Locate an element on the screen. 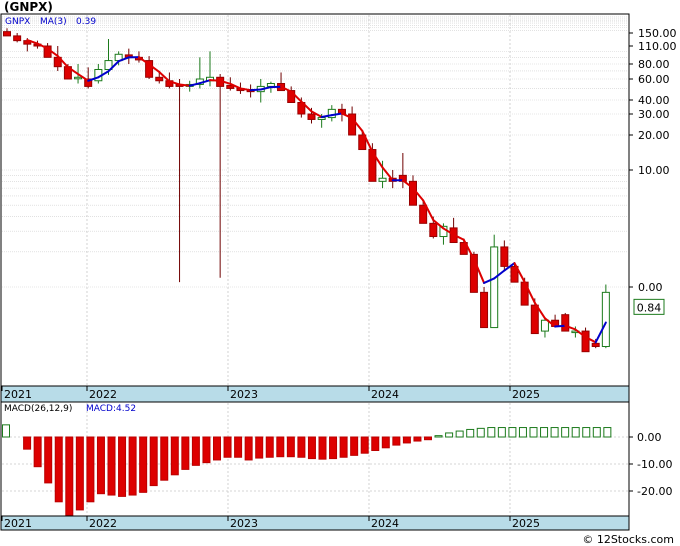  year-label: 2021 is located at coordinates (18, 523).